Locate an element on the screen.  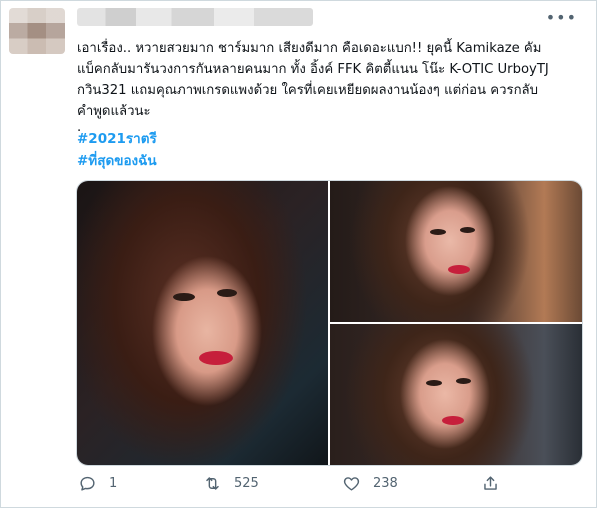
reply-icon is located at coordinates (87, 483).